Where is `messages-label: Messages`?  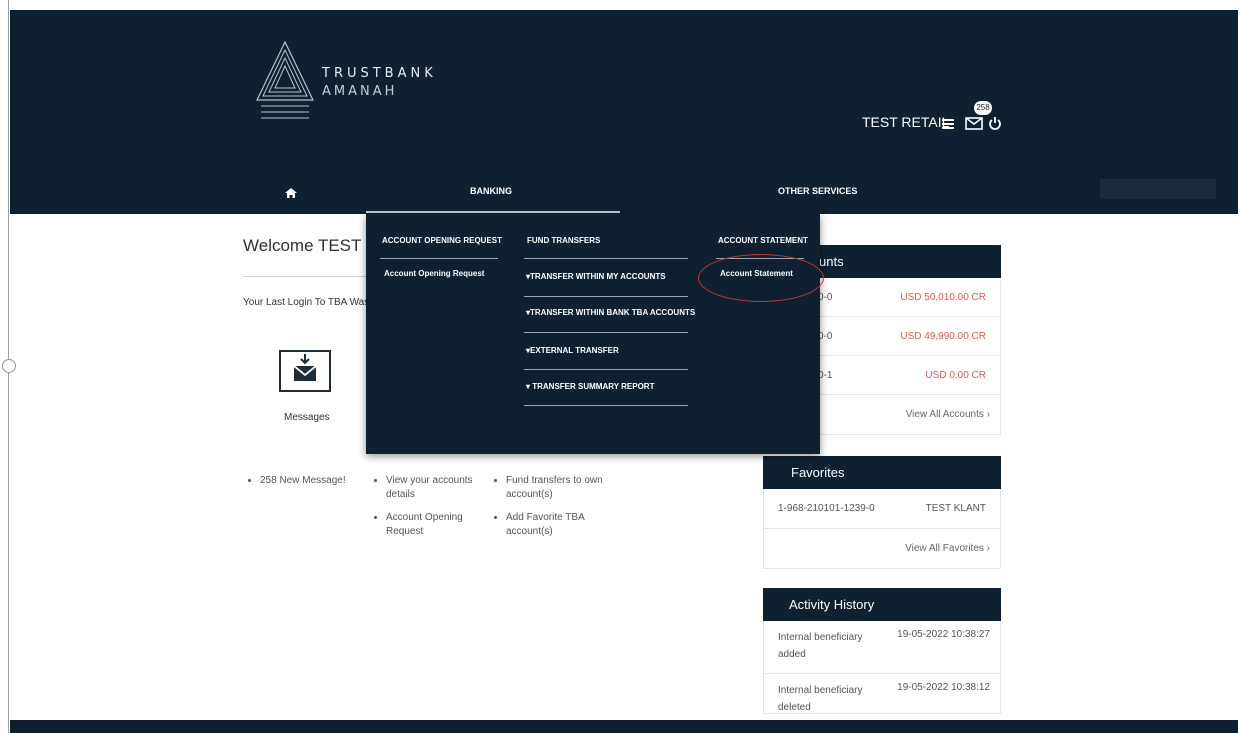
messages-label: Messages is located at coordinates (307, 417).